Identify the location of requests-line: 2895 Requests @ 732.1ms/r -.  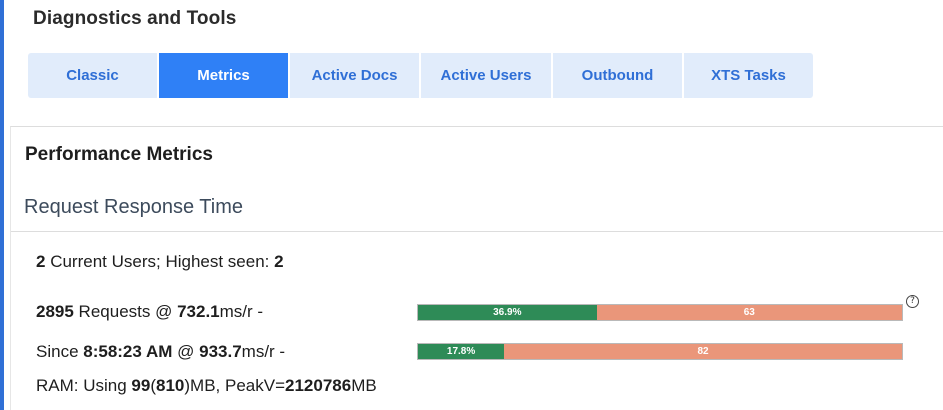
(149, 312).